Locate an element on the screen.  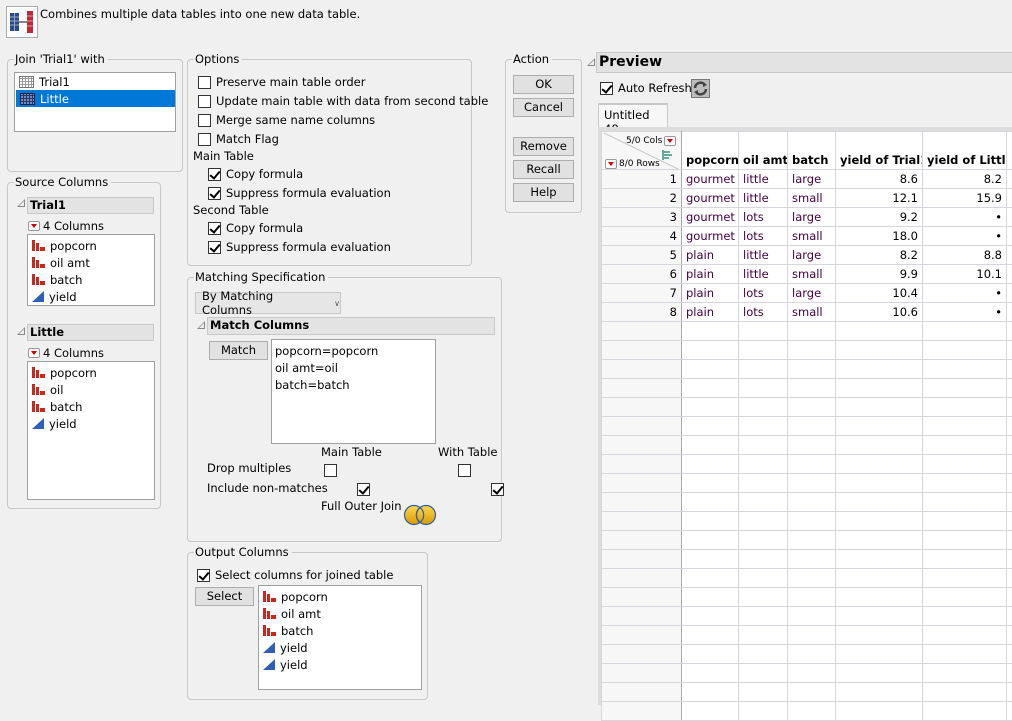
column-header: popcorn is located at coordinates (710, 151).